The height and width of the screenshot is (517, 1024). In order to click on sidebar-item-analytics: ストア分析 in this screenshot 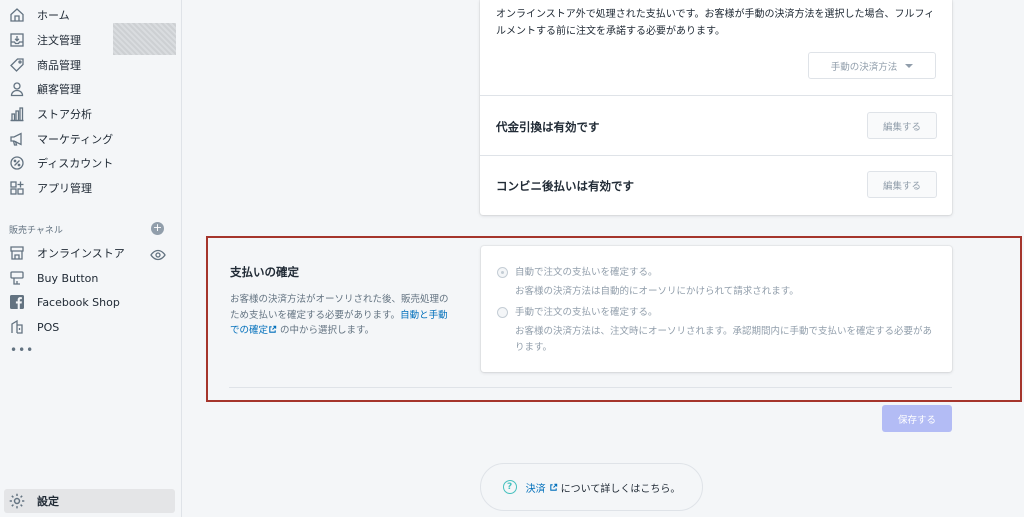, I will do `click(91, 114)`.